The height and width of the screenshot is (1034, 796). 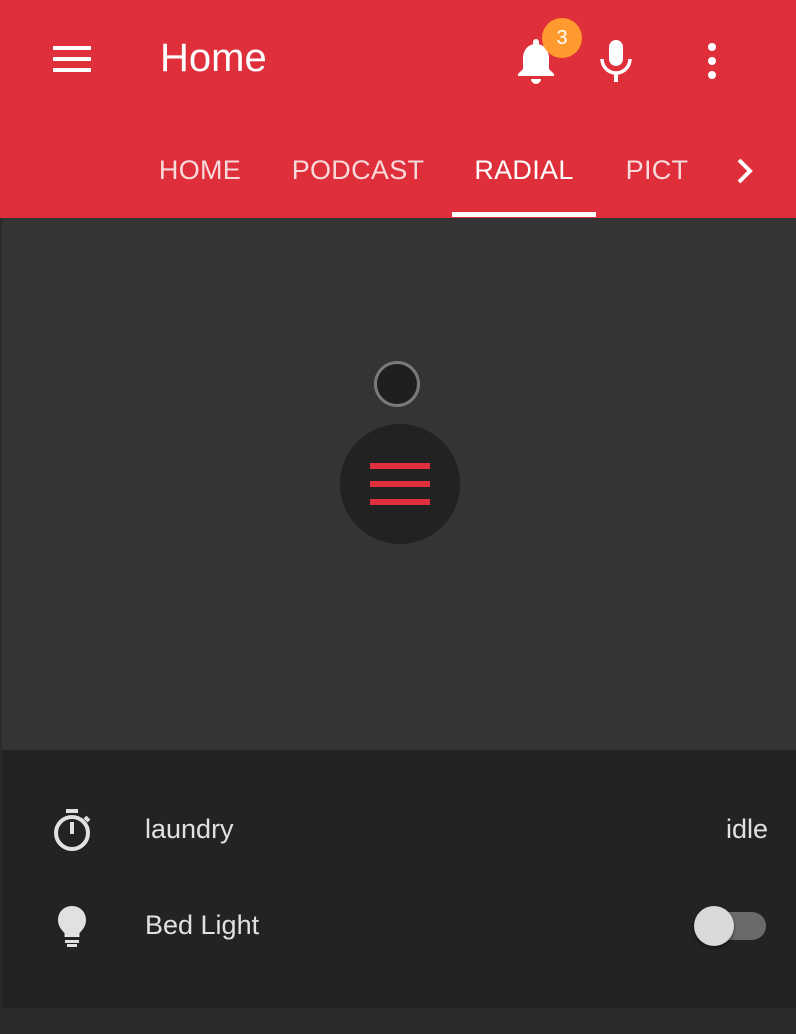 I want to click on tab-podcast: PODCAST, so click(x=358, y=174).